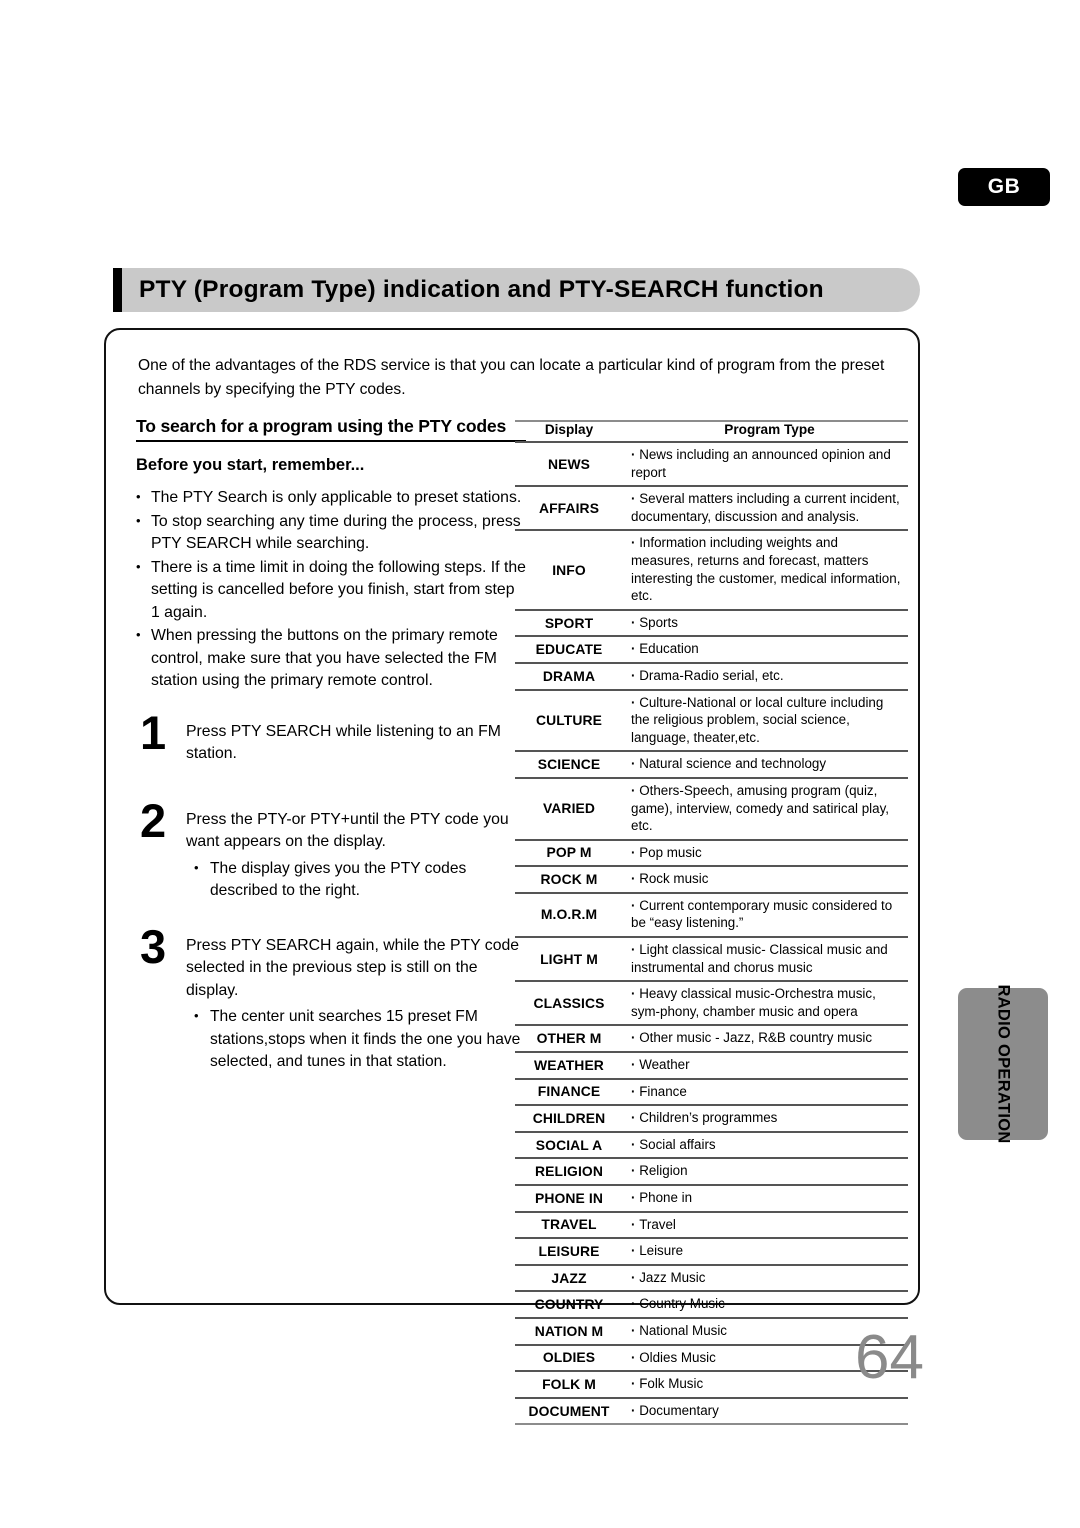 Image resolution: width=1080 pixels, height=1528 pixels. What do you see at coordinates (569, 720) in the screenshot?
I see `pty-display-code: CULTURE` at bounding box center [569, 720].